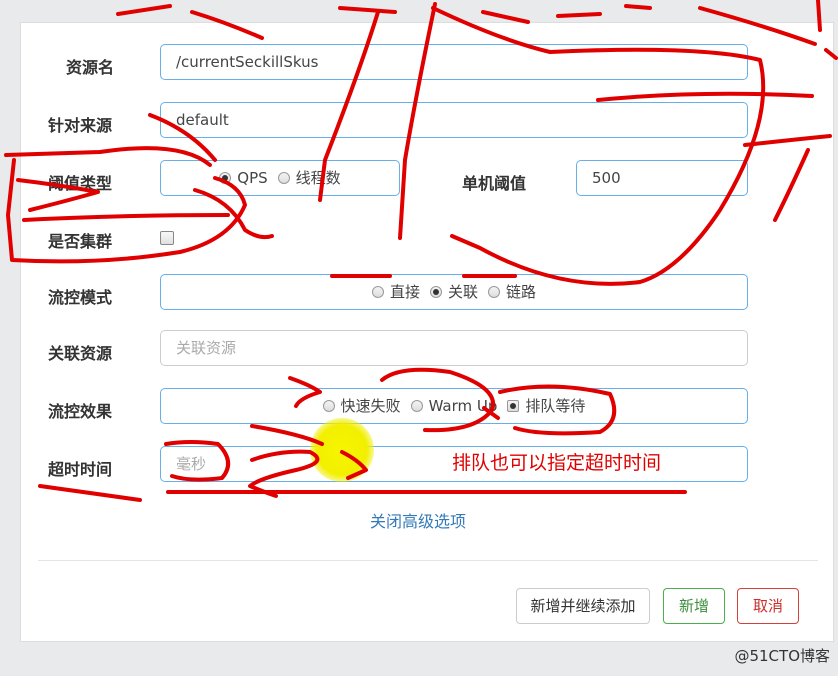 Image resolution: width=838 pixels, height=676 pixels. I want to click on single-threshold-input: 500, so click(662, 178).